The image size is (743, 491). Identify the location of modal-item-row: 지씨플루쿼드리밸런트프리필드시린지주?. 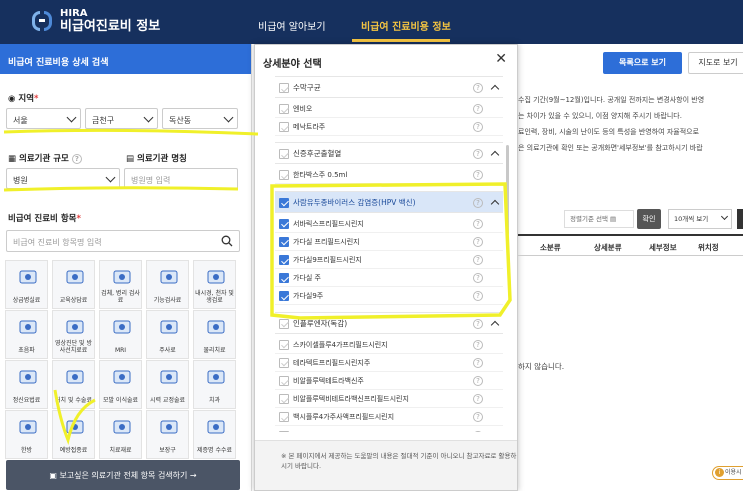
(389, 429).